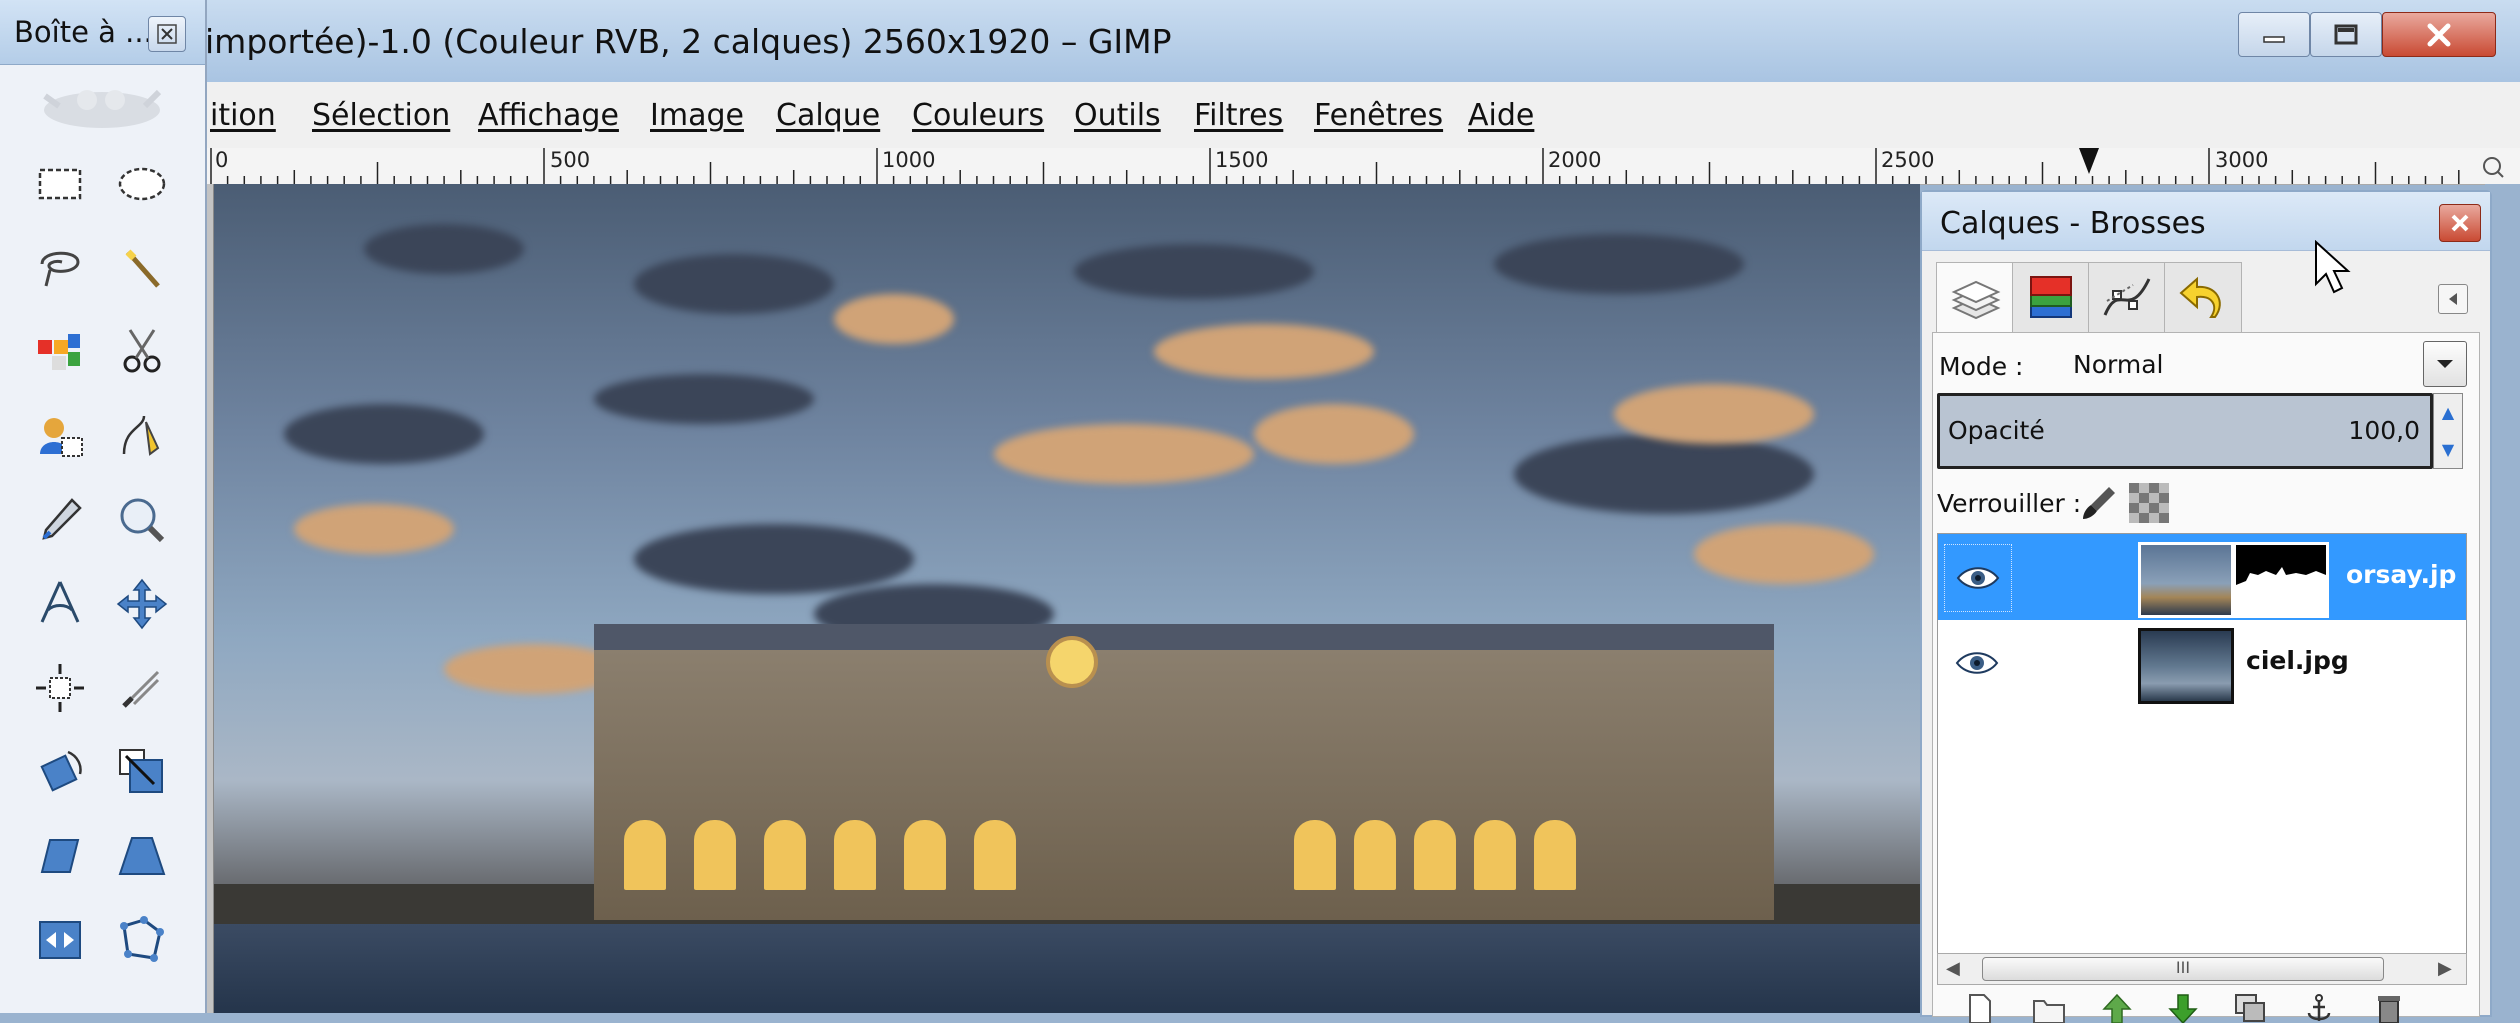  I want to click on ruler-label: 1000, so click(909, 160).